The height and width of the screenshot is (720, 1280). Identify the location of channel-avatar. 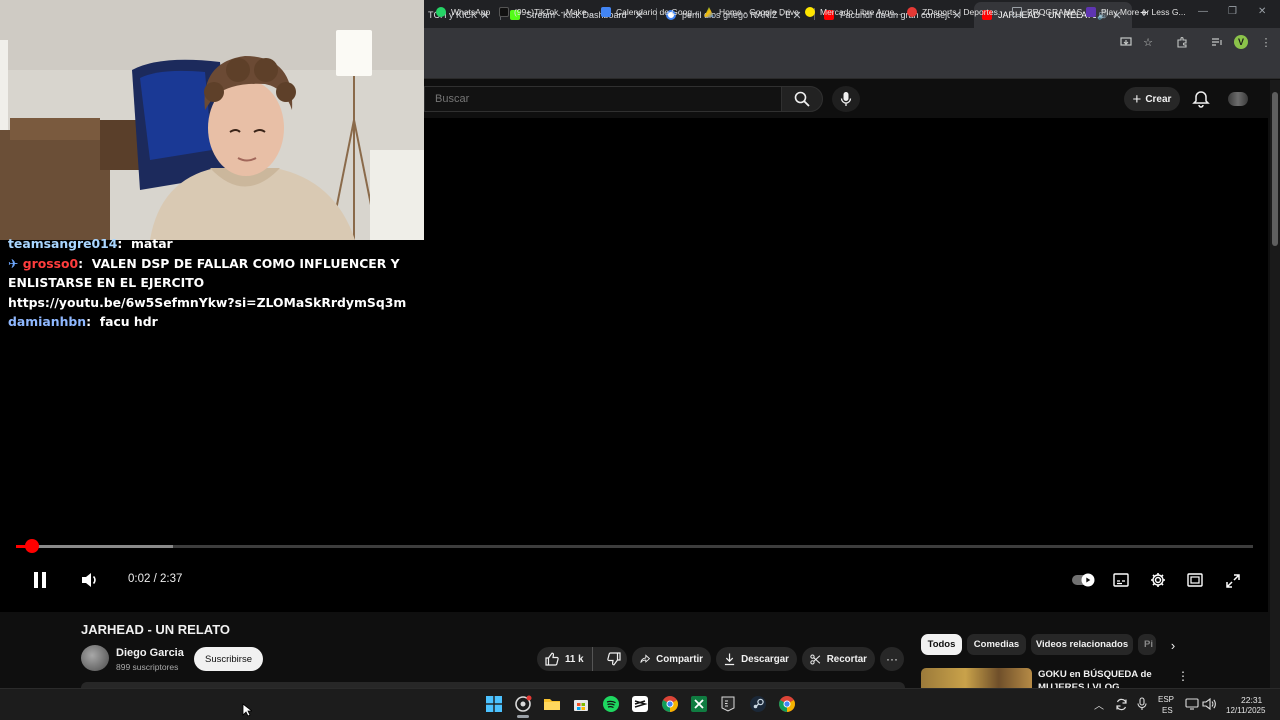
(95, 658).